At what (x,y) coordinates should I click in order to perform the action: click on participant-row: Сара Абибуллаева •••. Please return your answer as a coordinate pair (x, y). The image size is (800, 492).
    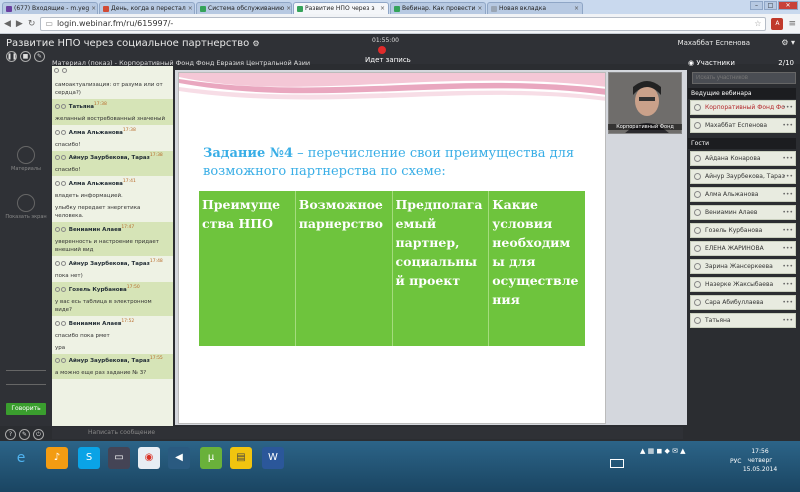
    Looking at the image, I should click on (743, 302).